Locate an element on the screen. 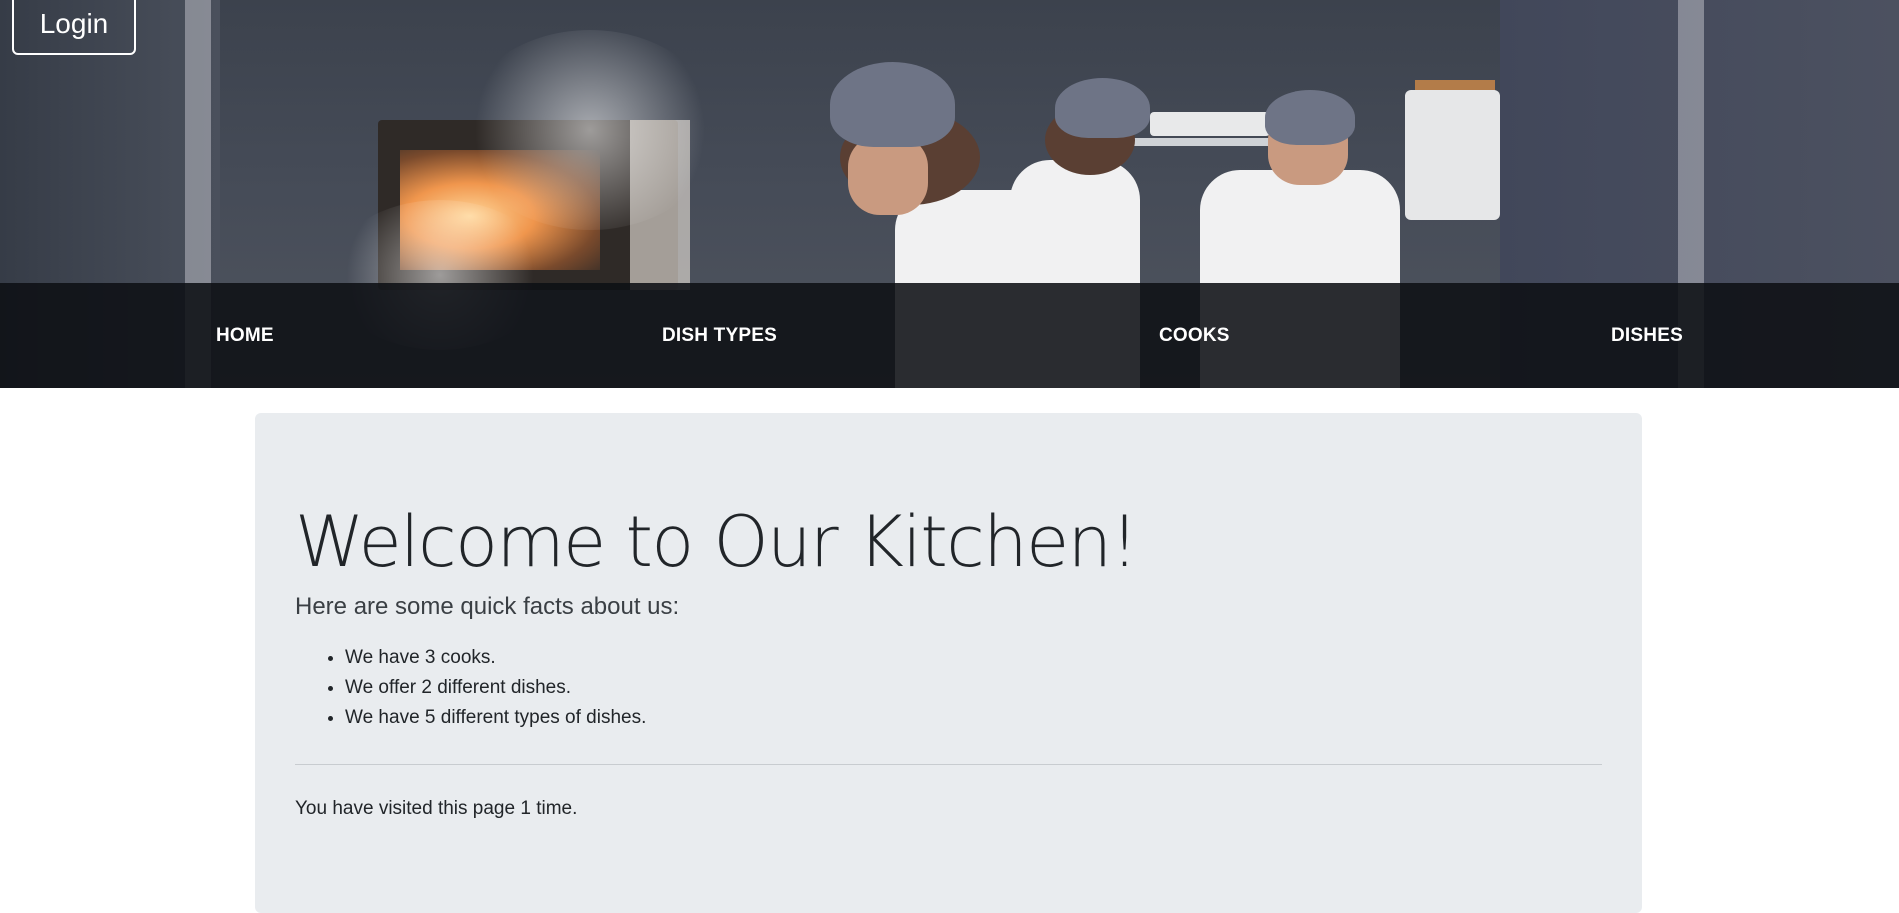  lead-text: Here are some quick facts about us: is located at coordinates (487, 606).